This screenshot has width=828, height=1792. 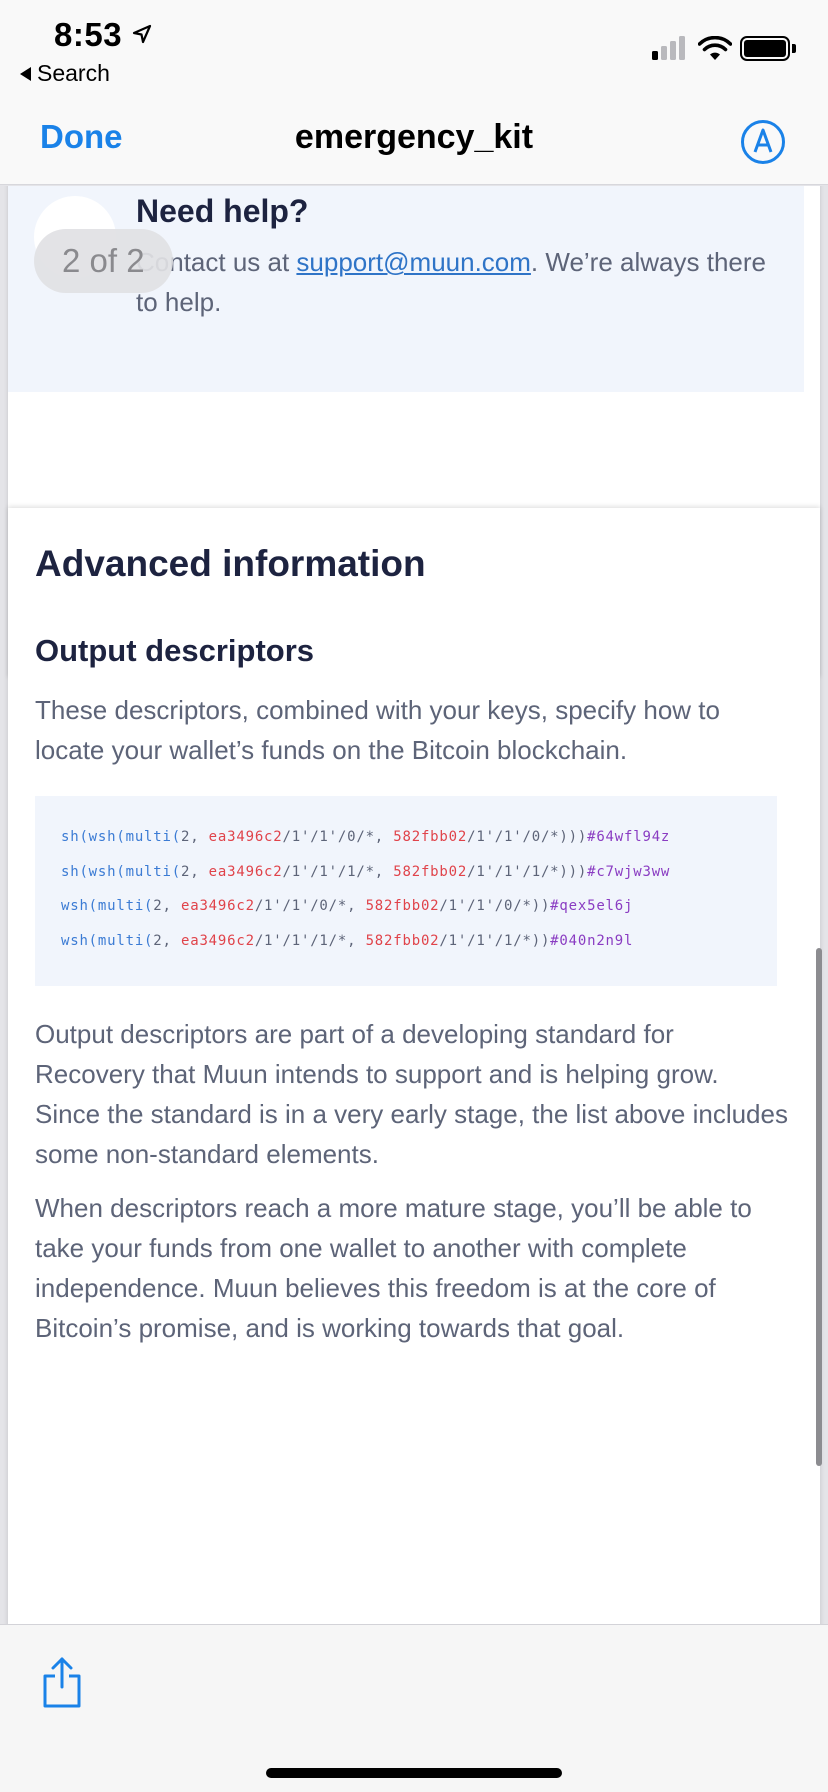 What do you see at coordinates (715, 48) in the screenshot?
I see `wifi-icon` at bounding box center [715, 48].